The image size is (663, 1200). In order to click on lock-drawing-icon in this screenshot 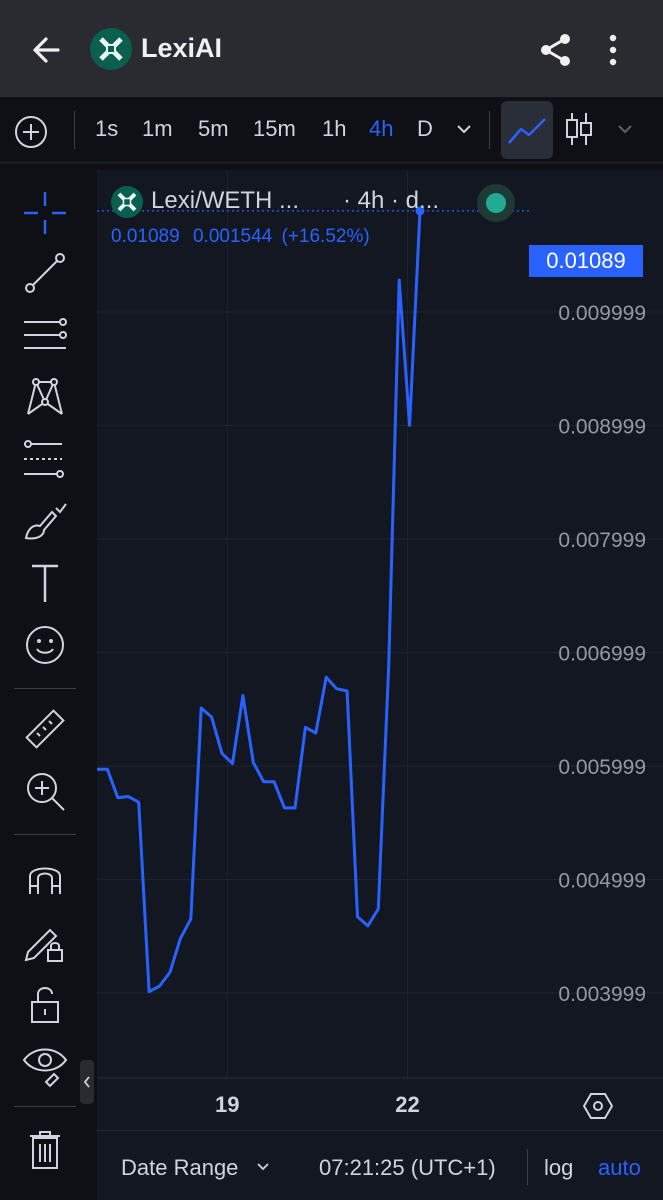, I will do `click(45, 941)`.